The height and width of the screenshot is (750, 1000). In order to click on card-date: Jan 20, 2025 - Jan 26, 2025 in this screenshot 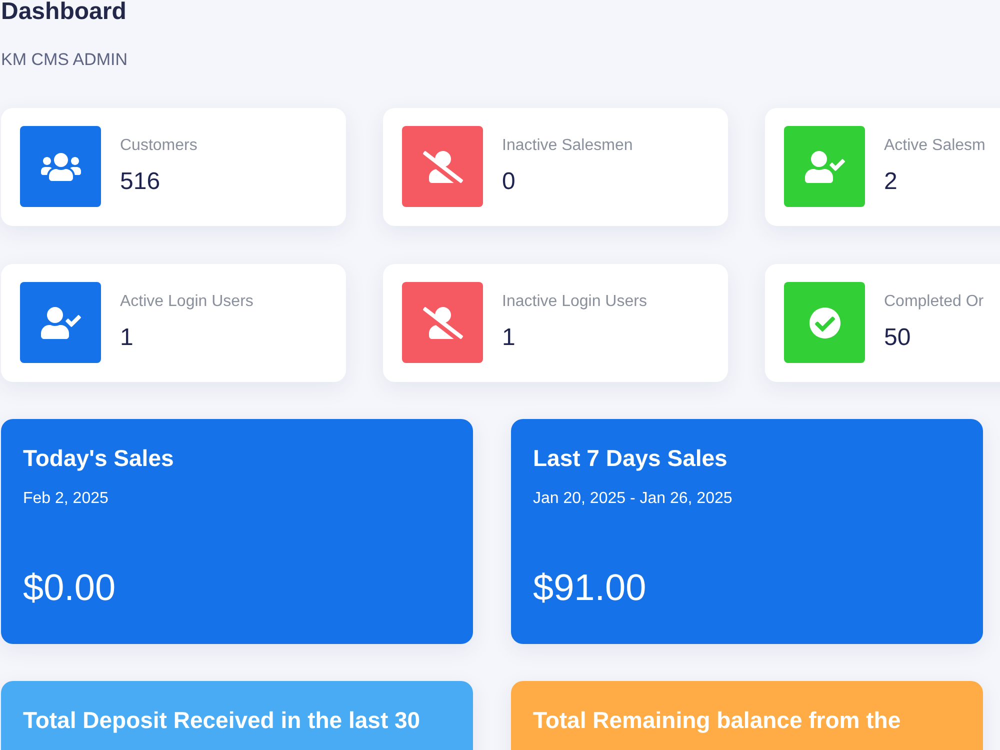, I will do `click(632, 499)`.